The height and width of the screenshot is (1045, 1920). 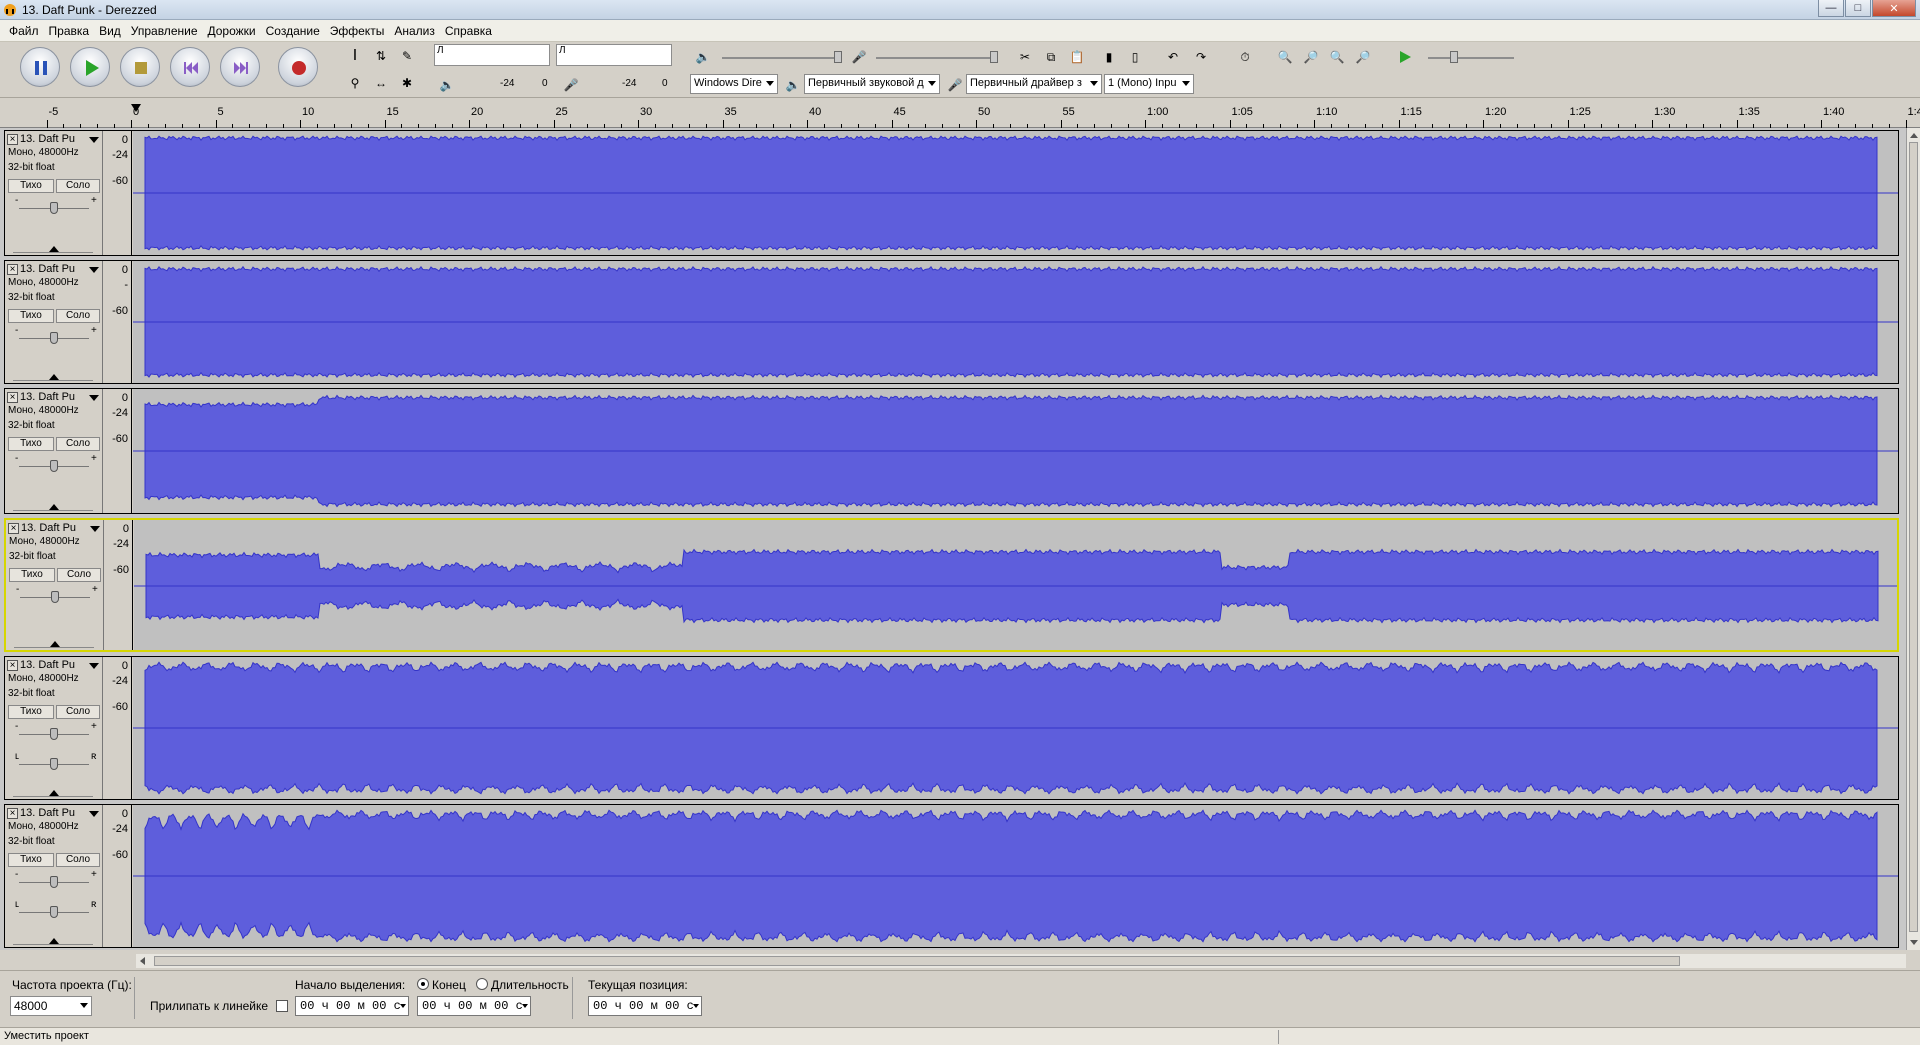 What do you see at coordinates (24, 31) in the screenshot?
I see `menu-file: Файл` at bounding box center [24, 31].